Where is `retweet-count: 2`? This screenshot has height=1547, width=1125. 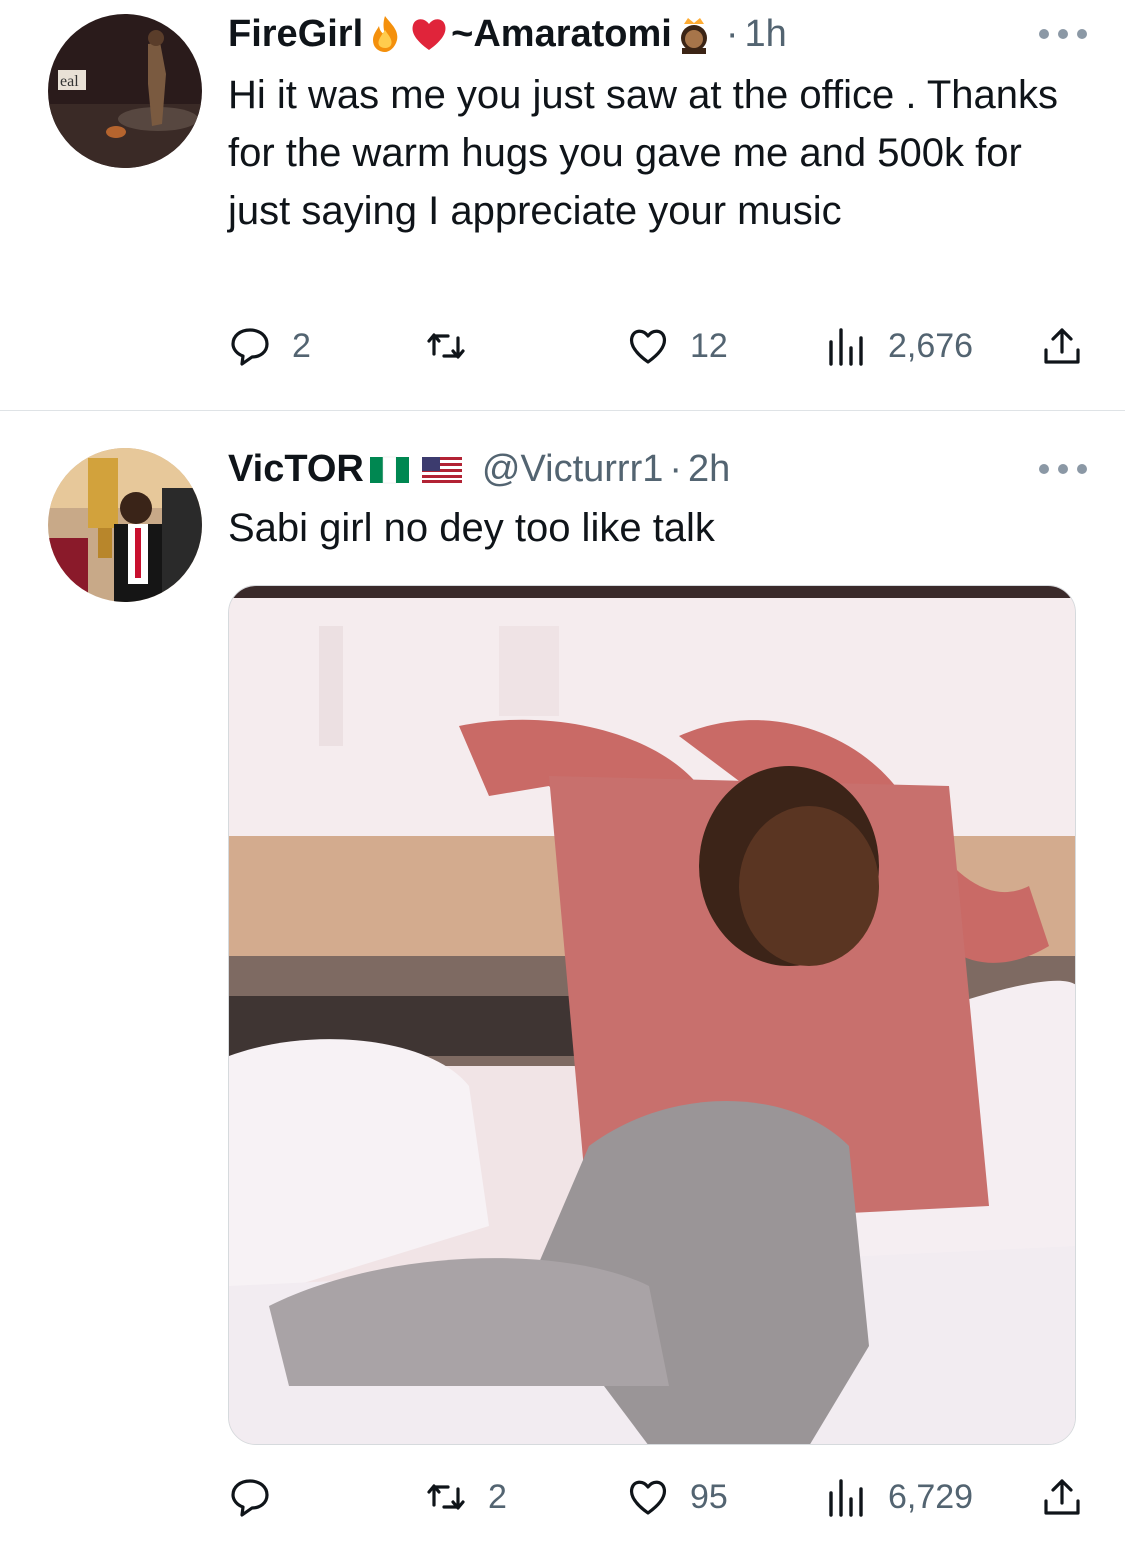 retweet-count: 2 is located at coordinates (497, 1496).